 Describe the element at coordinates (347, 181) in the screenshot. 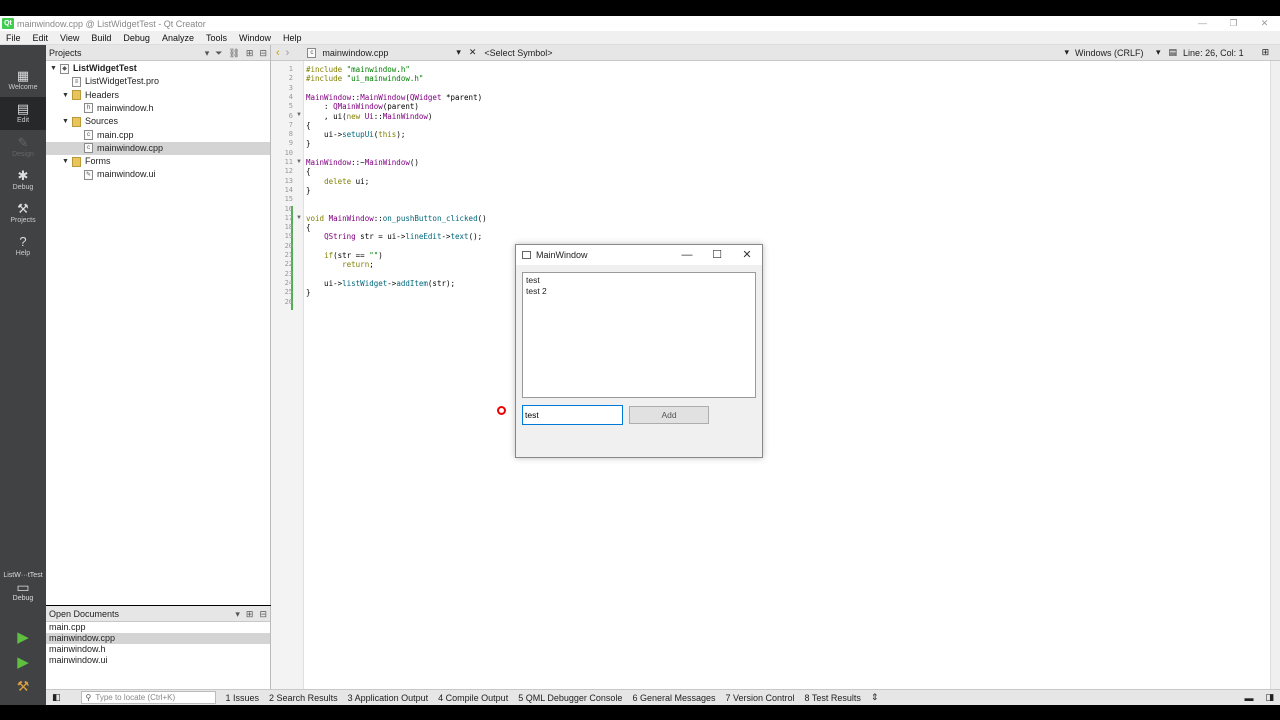

I see `code-line: delete ui;` at that location.